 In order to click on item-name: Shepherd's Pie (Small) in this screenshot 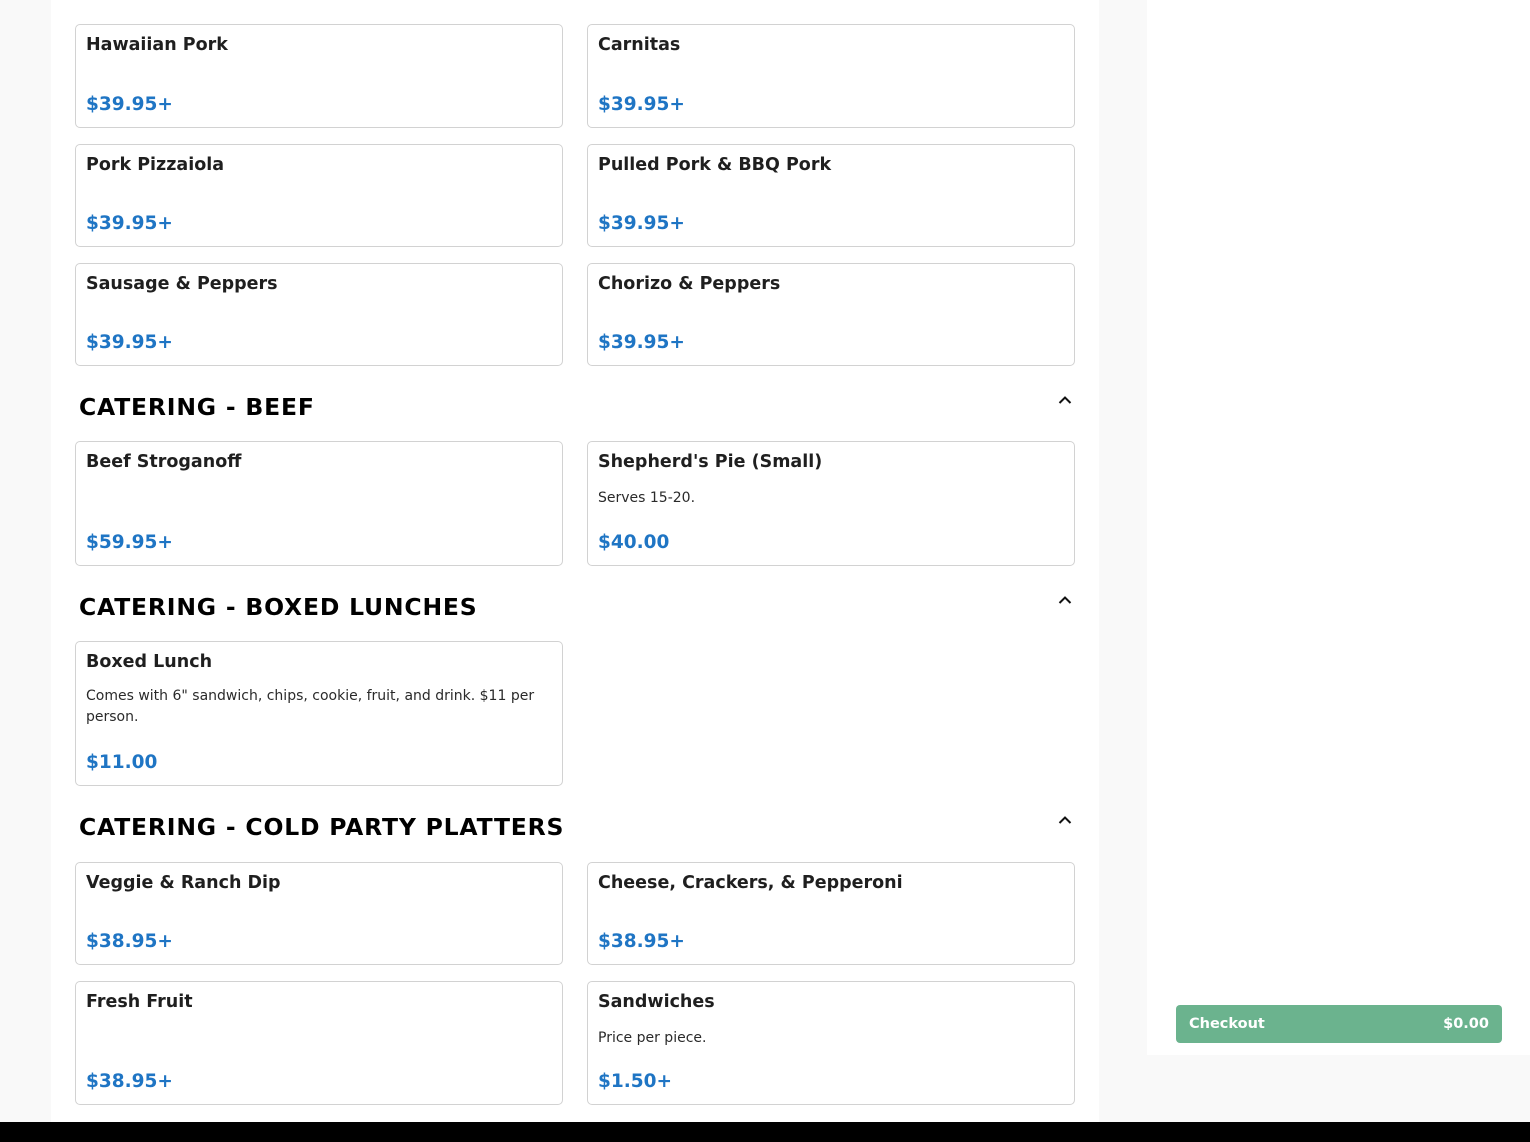, I will do `click(710, 462)`.